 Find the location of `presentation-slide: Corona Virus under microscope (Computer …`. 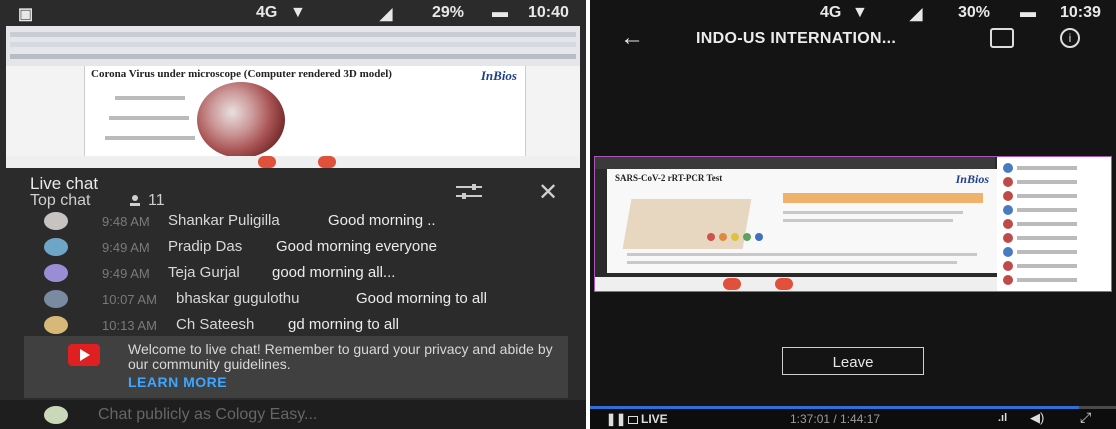

presentation-slide: Corona Virus under microscope (Computer … is located at coordinates (305, 113).